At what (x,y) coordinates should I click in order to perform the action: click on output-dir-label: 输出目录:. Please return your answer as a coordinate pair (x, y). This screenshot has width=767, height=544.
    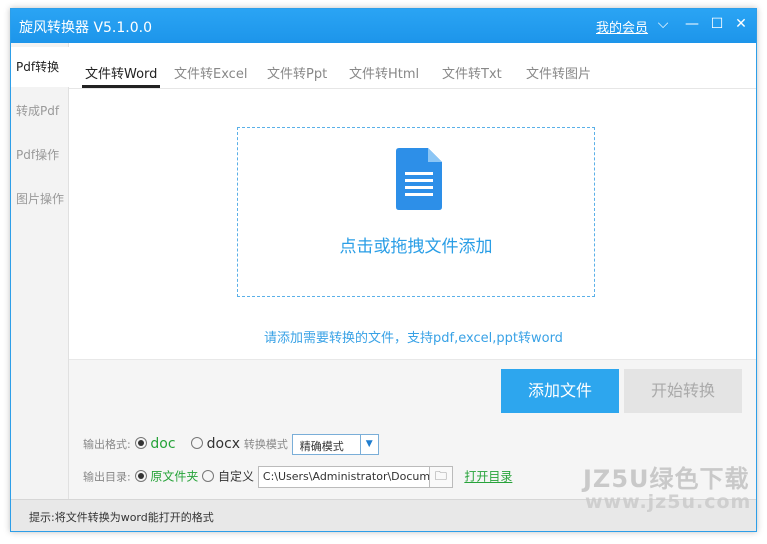
    Looking at the image, I should click on (107, 477).